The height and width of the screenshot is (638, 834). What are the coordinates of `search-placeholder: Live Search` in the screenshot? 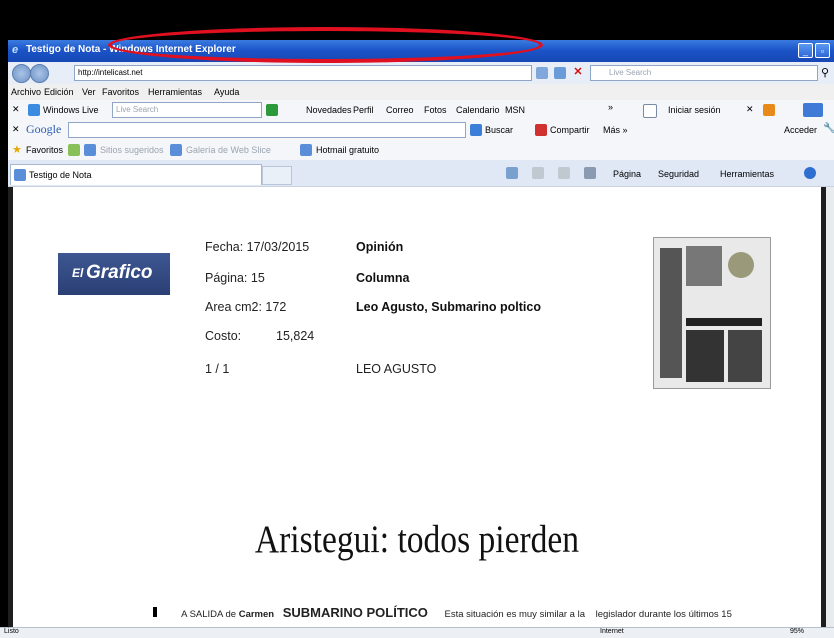 It's located at (630, 72).